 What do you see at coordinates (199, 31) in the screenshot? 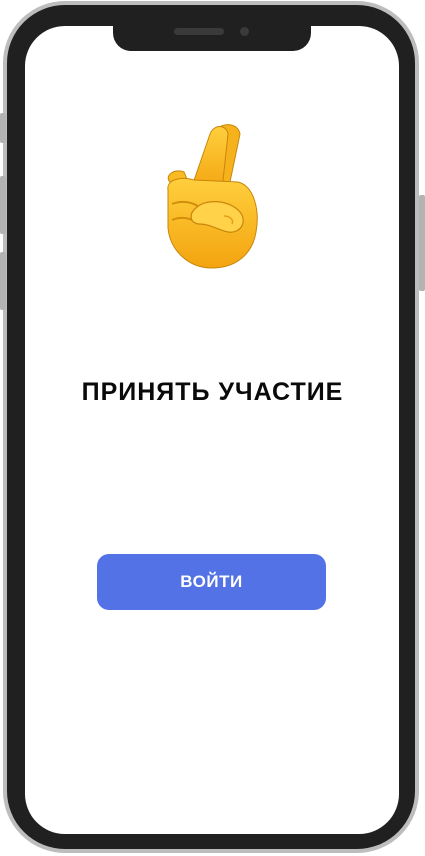
I see `speaker-grille` at bounding box center [199, 31].